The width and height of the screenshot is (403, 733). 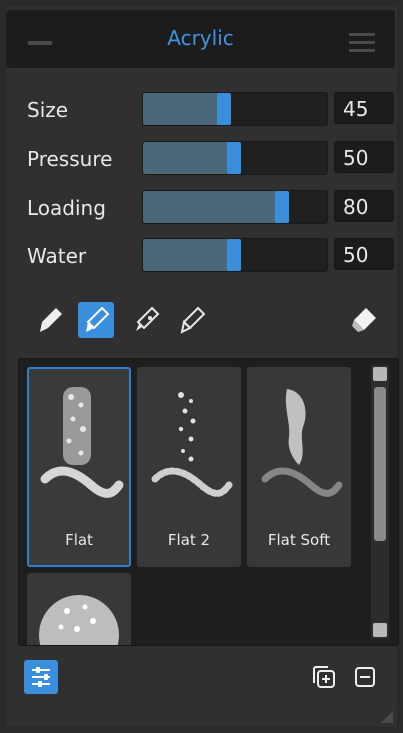 I want to click on brush-outline-icon, so click(x=192, y=320).